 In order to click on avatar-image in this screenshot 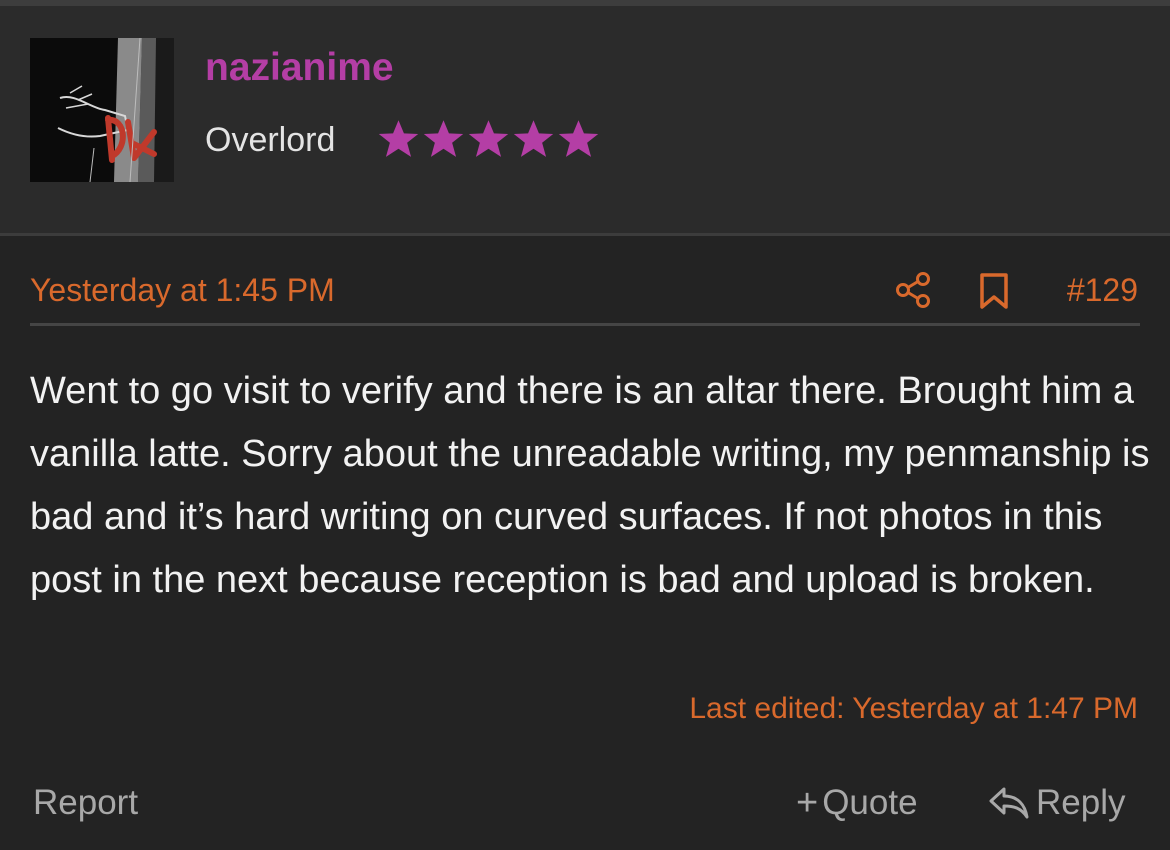, I will do `click(102, 110)`.